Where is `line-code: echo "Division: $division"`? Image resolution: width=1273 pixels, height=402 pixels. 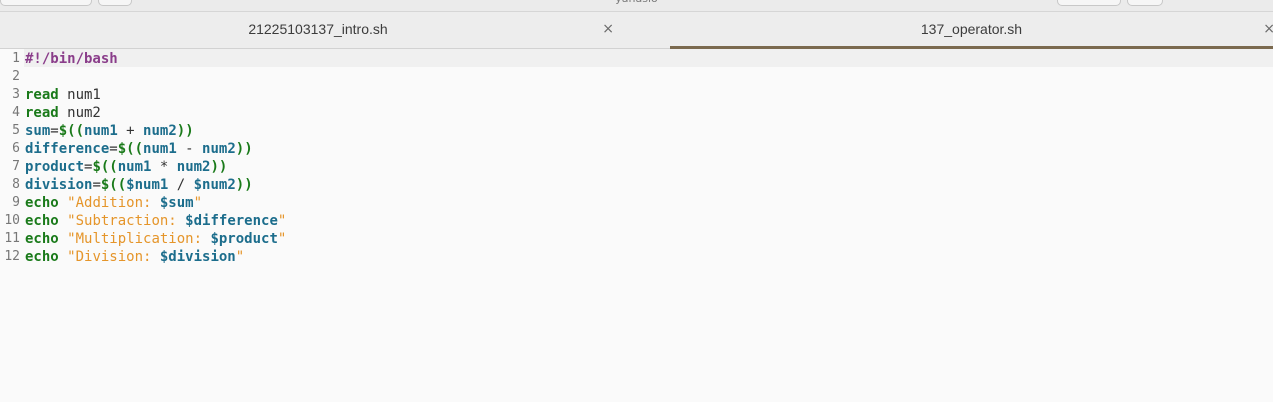 line-code: echo "Division: $division" is located at coordinates (134, 257).